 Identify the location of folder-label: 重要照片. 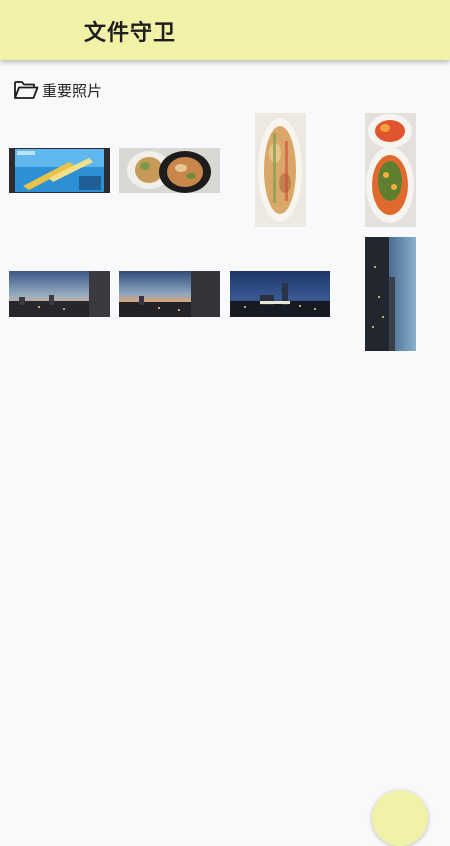
(72, 90).